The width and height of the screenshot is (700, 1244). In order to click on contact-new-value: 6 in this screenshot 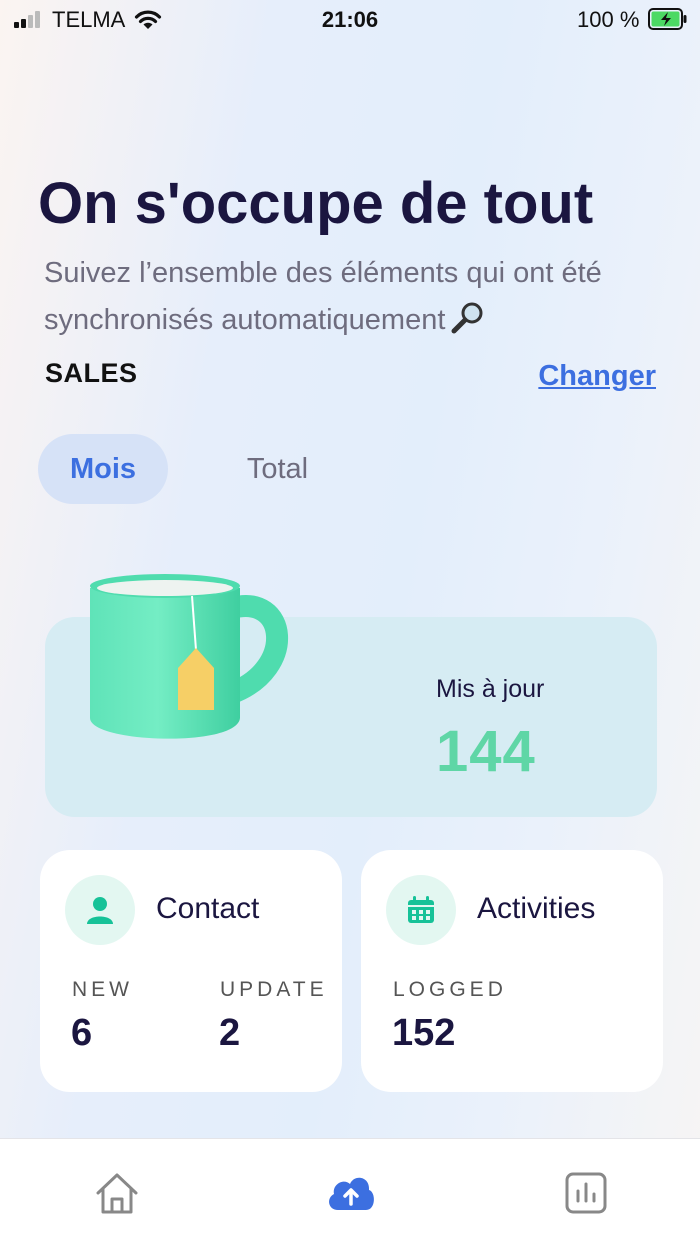, I will do `click(82, 1033)`.